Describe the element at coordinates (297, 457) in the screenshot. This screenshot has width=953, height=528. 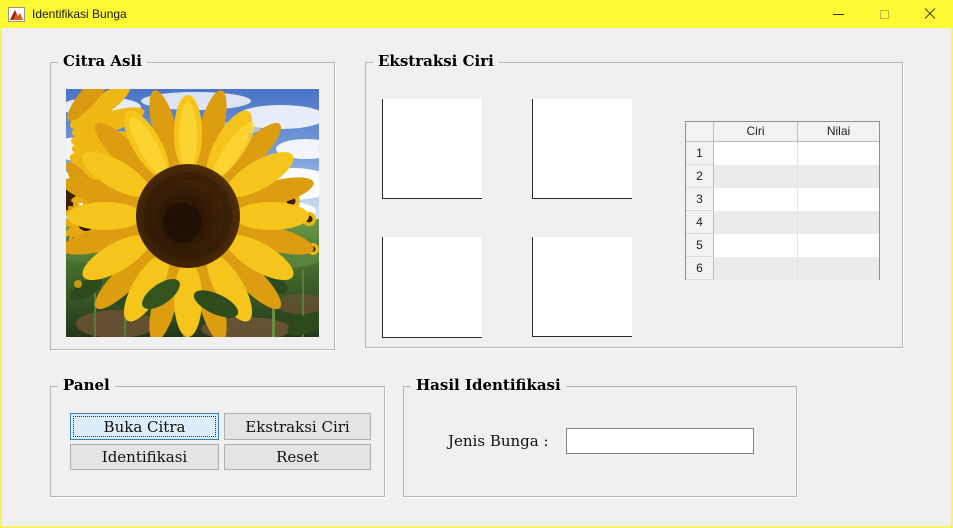
I see `reset-button: Reset` at that location.